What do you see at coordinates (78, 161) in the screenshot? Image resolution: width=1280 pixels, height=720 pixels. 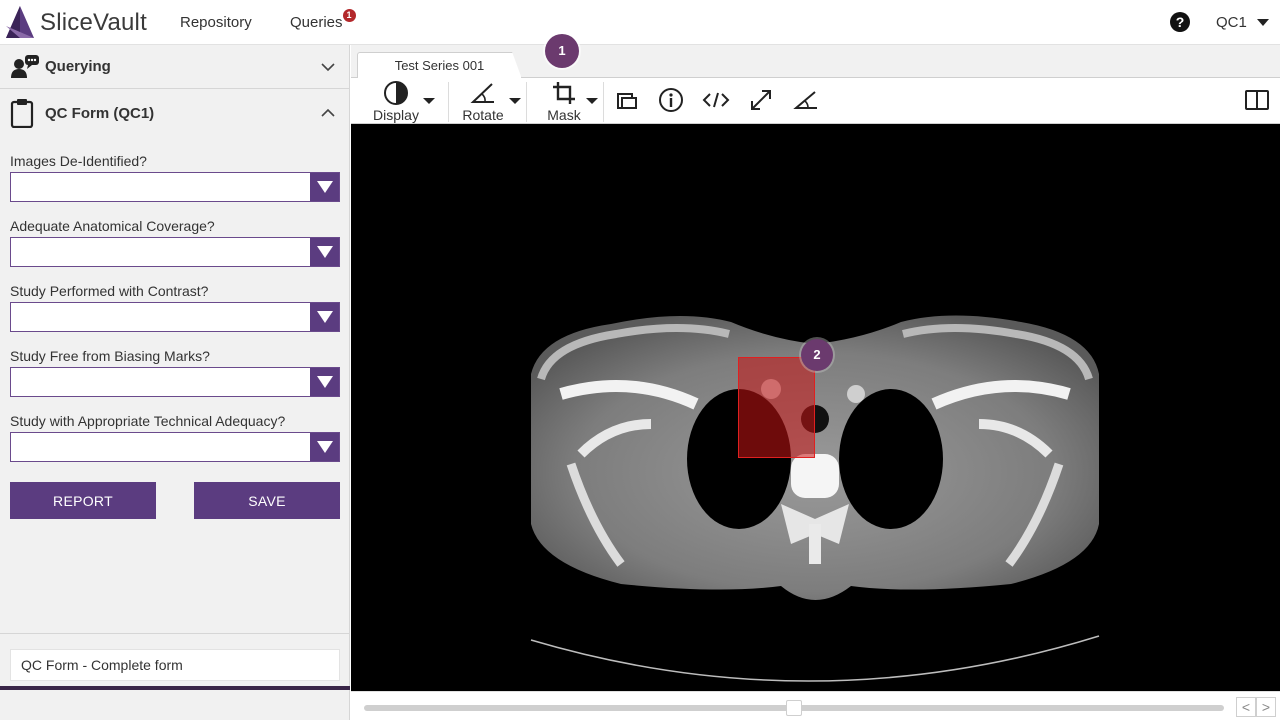 I see `field-label-deidentified: Images De-Identified?` at bounding box center [78, 161].